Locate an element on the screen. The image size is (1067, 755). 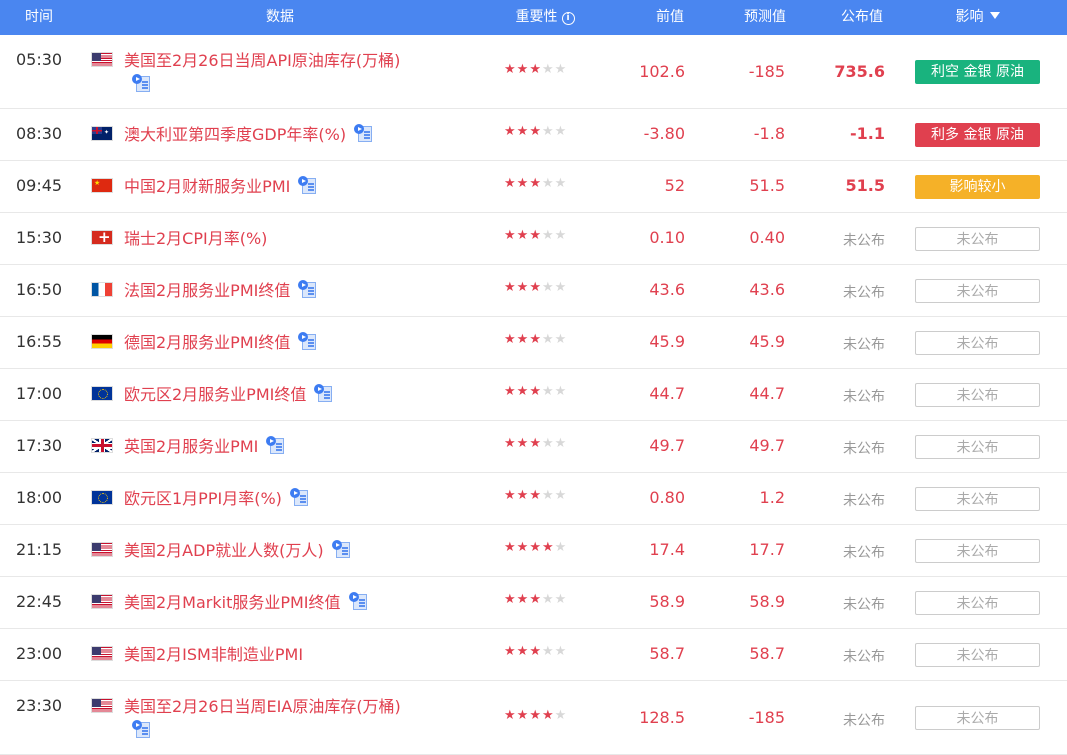
event-name-link: 美国至2月26日当周API原油库存(万桶) is located at coordinates (269, 73).